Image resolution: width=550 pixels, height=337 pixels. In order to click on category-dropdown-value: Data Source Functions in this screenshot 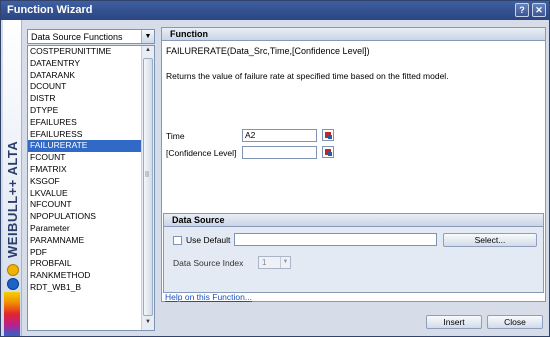, I will do `click(77, 37)`.